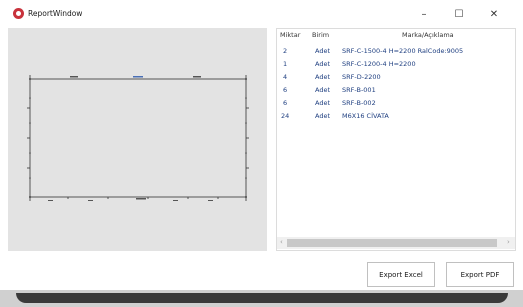 Image resolution: width=523 pixels, height=307 pixels. Describe the element at coordinates (365, 116) in the screenshot. I see `cell-marka: M6X16 CİVATA` at that location.